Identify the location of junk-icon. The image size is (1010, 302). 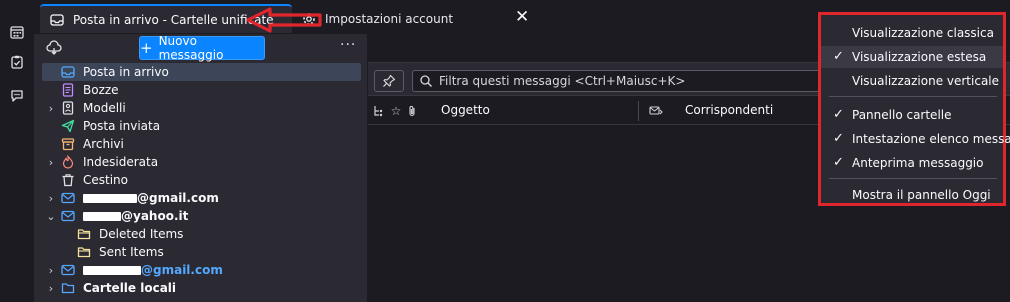
(68, 162).